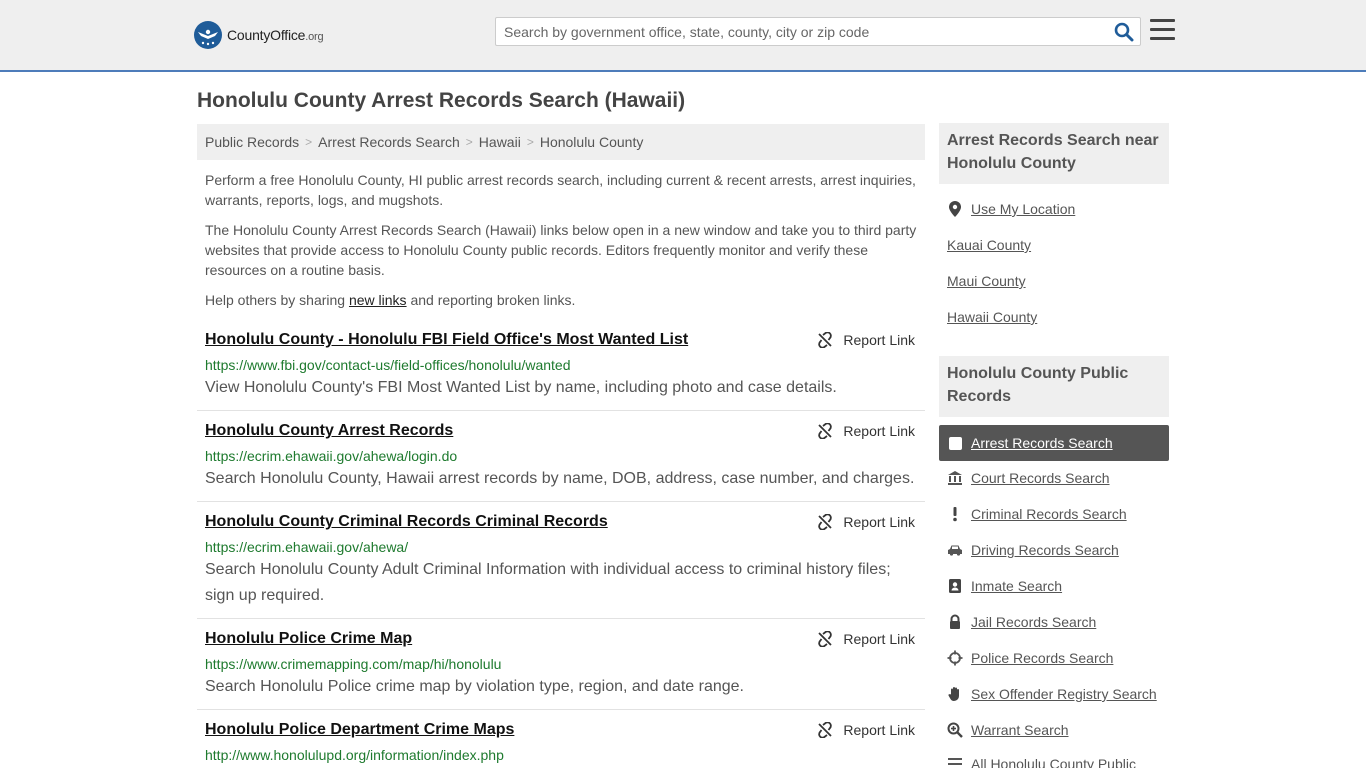 Image resolution: width=1366 pixels, height=768 pixels. I want to click on new-links-link: new links, so click(378, 300).